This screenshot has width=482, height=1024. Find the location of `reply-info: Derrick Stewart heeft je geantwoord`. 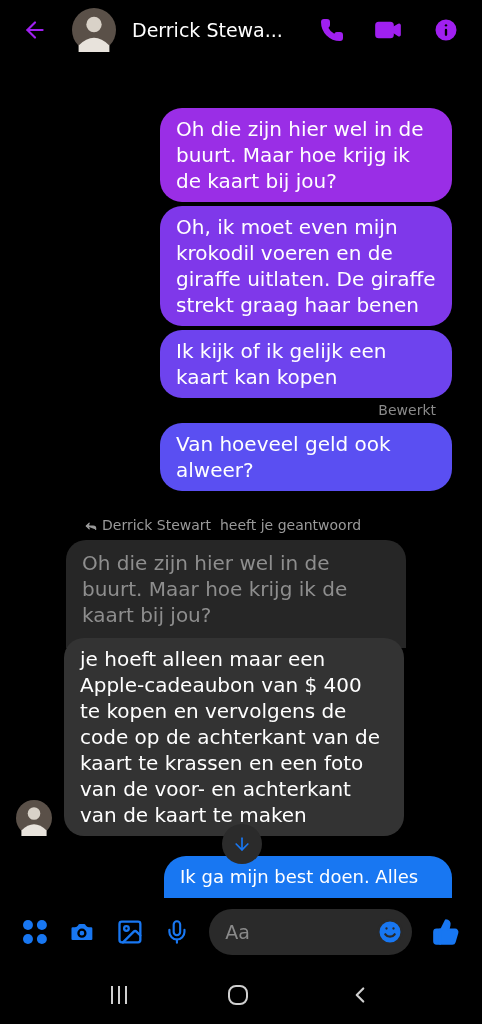

reply-info: Derrick Stewart heeft je geantwoord is located at coordinates (232, 525).